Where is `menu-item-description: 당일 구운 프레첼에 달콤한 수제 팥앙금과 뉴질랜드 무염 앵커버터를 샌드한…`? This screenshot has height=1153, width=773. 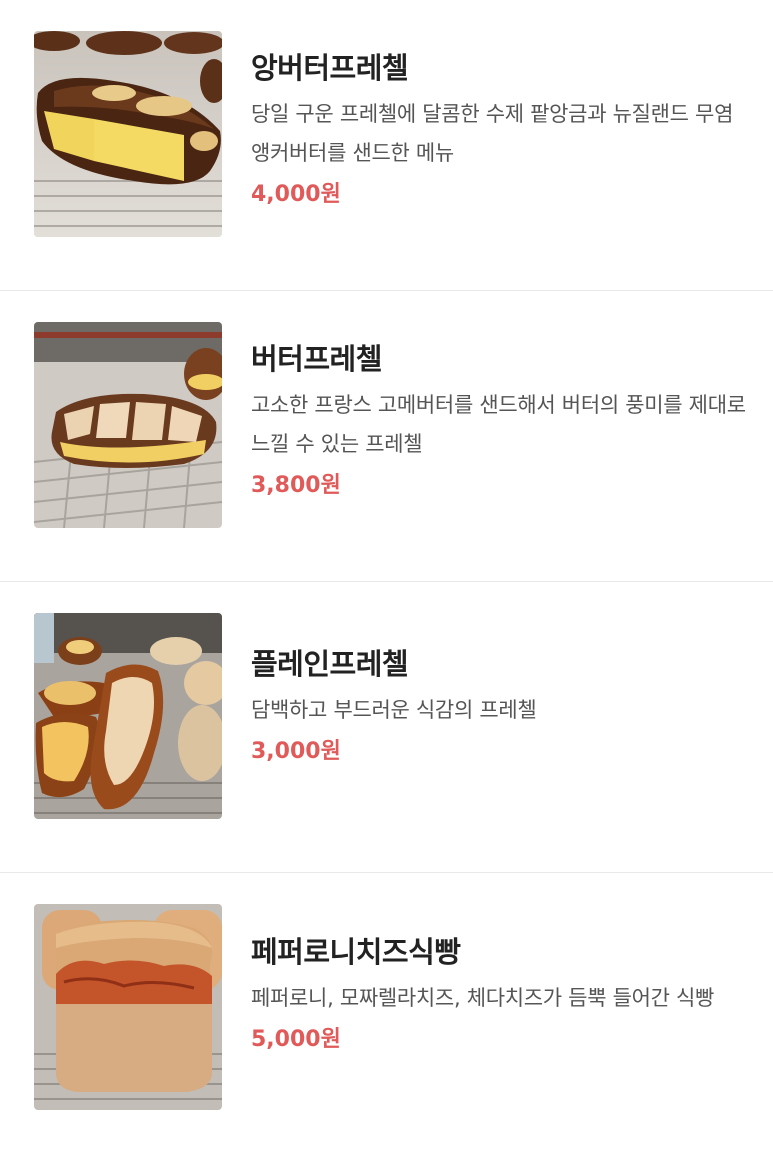 menu-item-description: 당일 구운 프레첼에 달콤한 수제 팥앙금과 뉴질랜드 무염 앵커버터를 샌드한… is located at coordinates (492, 133).